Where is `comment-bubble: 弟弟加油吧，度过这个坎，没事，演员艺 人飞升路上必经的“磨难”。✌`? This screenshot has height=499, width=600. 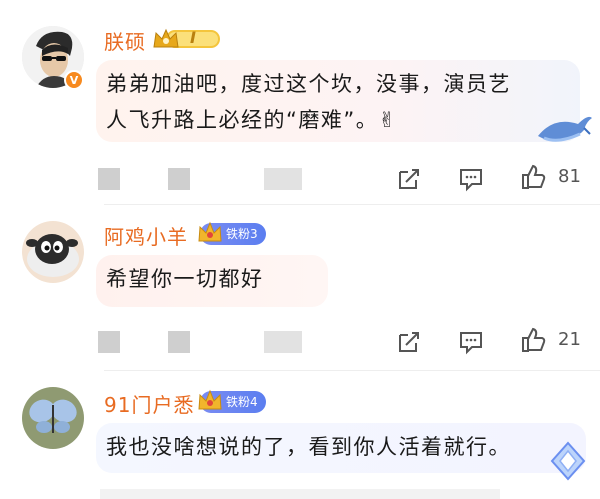 comment-bubble: 弟弟加油吧，度过这个坎，没事，演员艺 人飞升路上必经的“磨难”。✌ is located at coordinates (338, 101).